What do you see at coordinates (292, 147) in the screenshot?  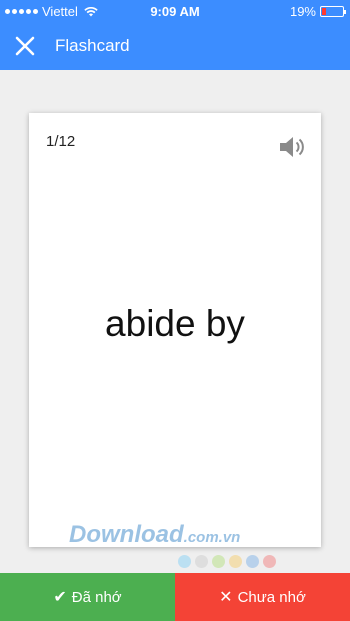 I see `speaker-icon` at bounding box center [292, 147].